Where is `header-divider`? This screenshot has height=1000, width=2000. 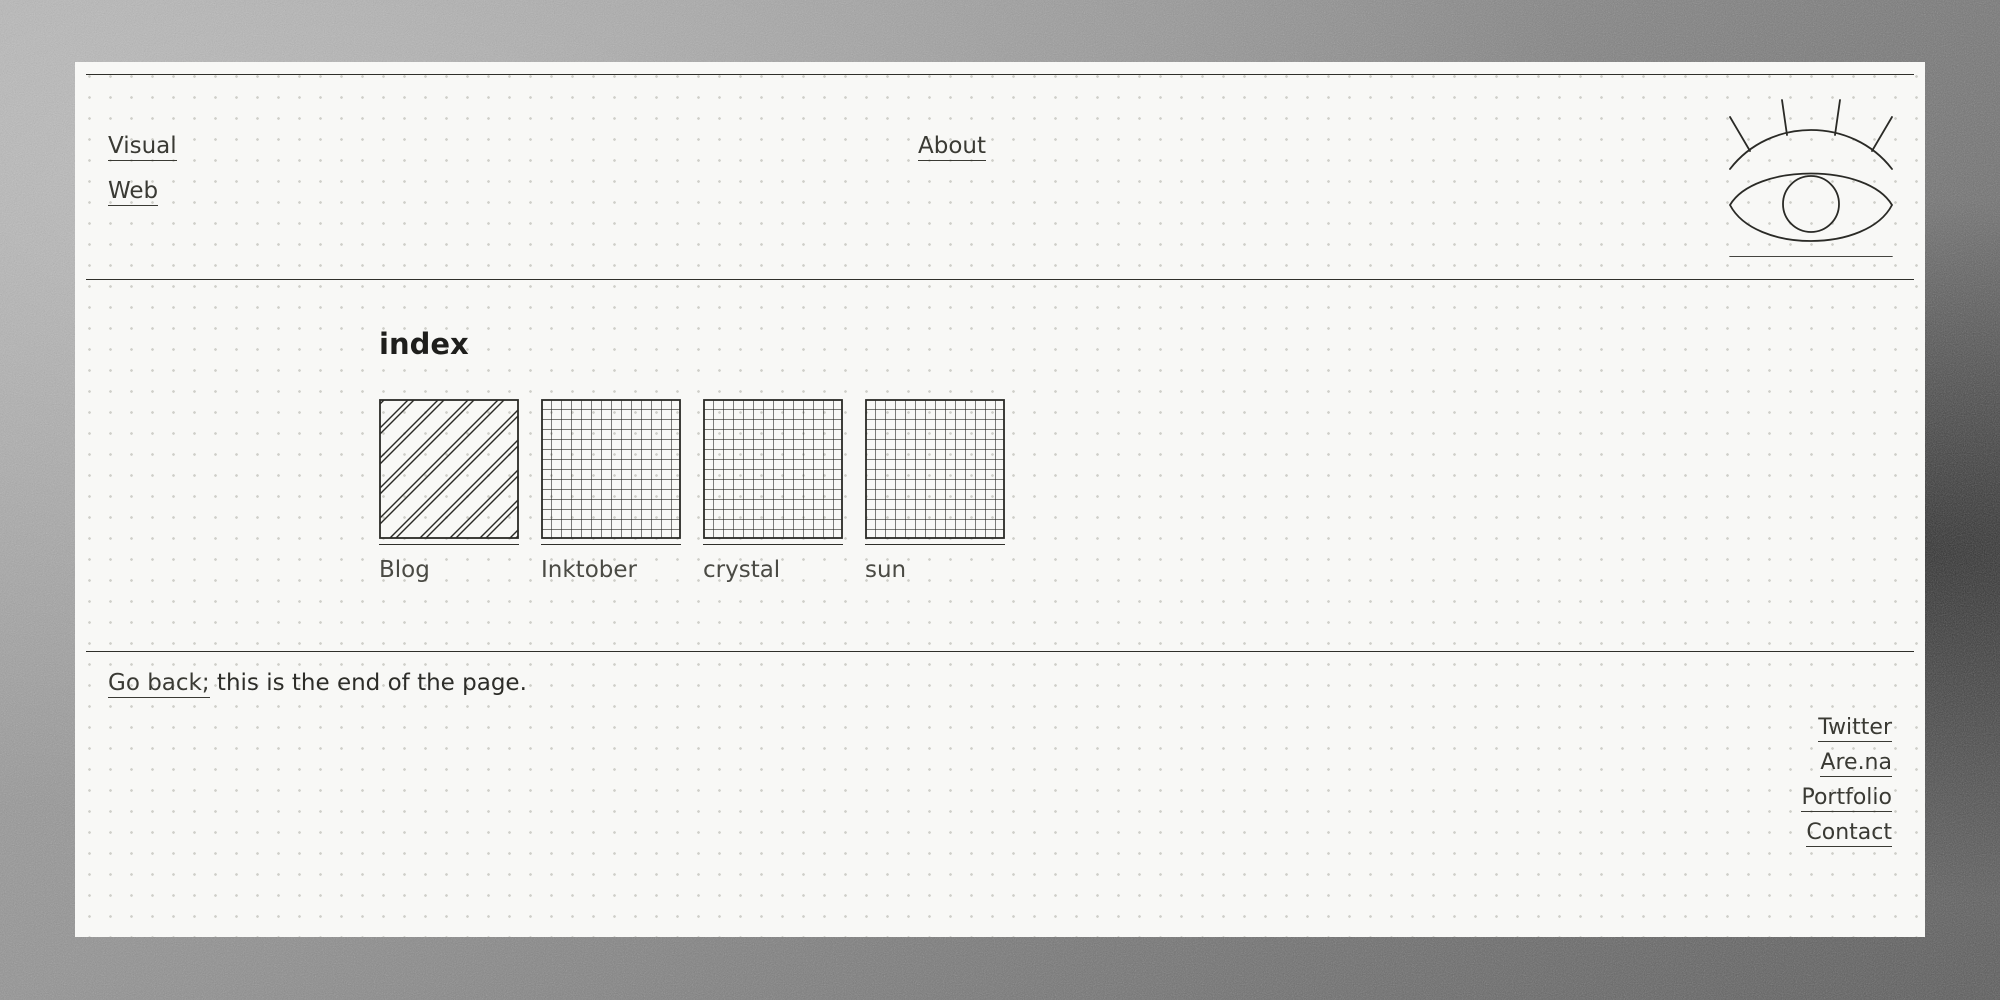 header-divider is located at coordinates (1000, 279).